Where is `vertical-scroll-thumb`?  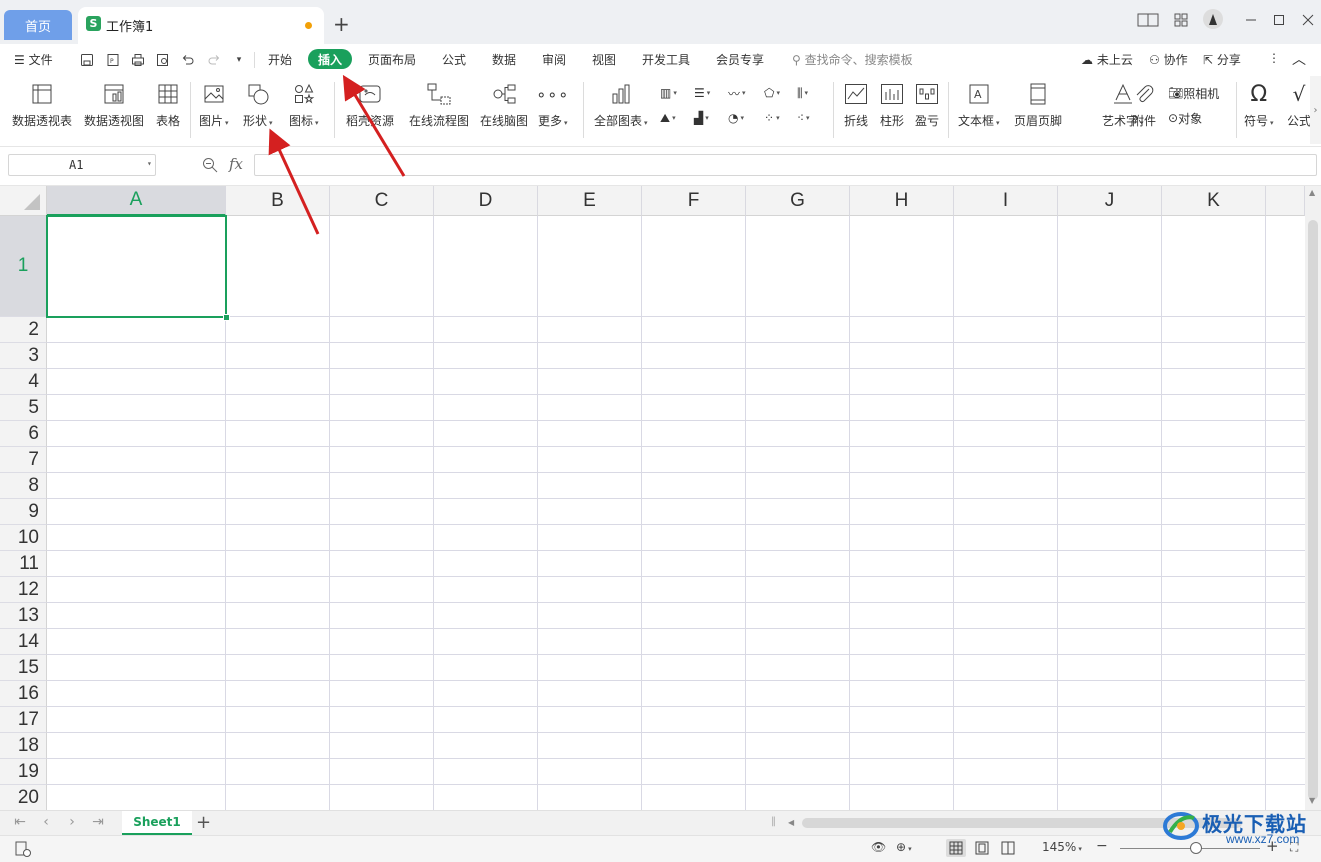 vertical-scroll-thumb is located at coordinates (1313, 510).